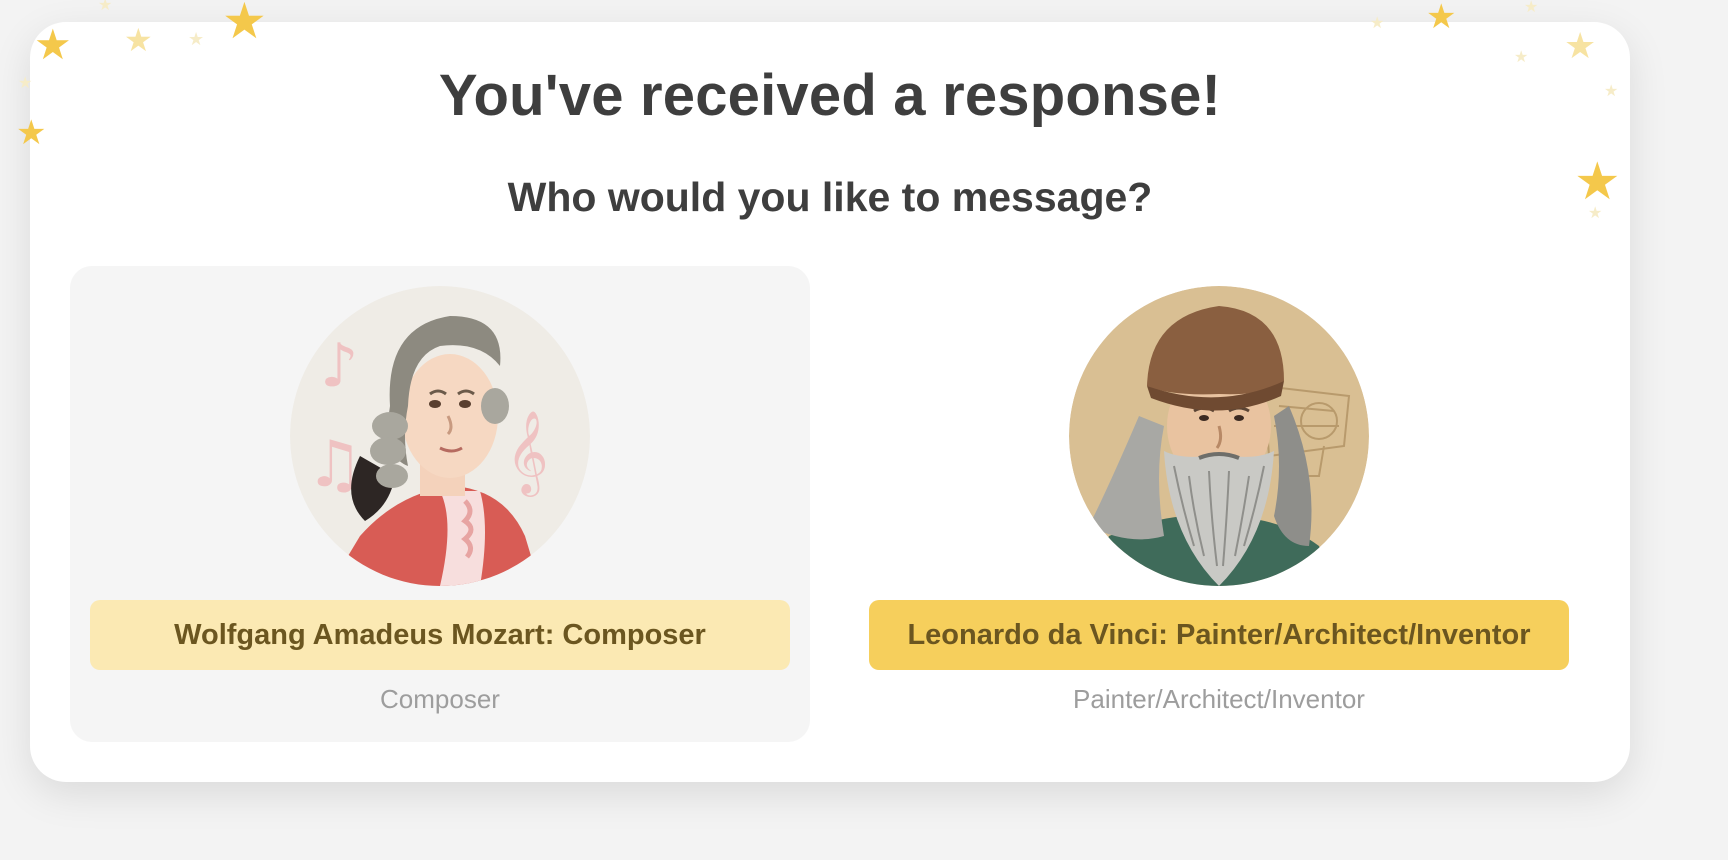 This screenshot has height=860, width=1728. I want to click on select-mozart-button: Wolfgang Amadeus Mozart: Composer, so click(440, 635).